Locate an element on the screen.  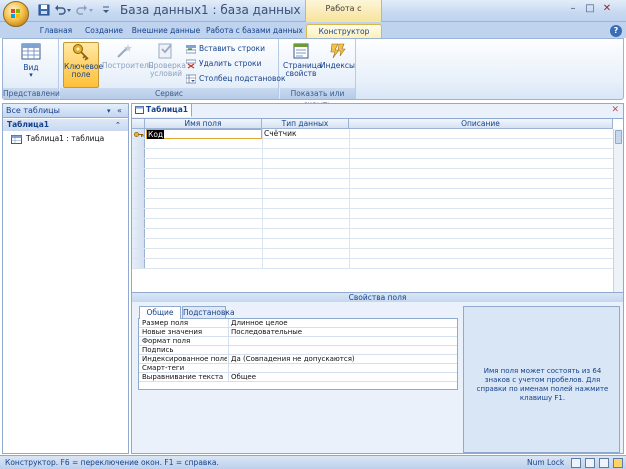
nav-group-header: Таблица1 ⌃ is located at coordinates (65, 125).